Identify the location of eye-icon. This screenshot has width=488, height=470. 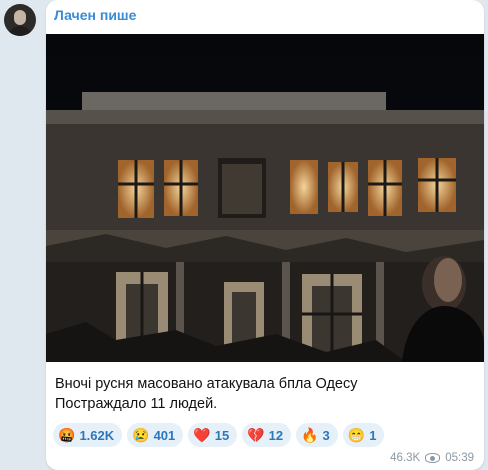
(433, 458).